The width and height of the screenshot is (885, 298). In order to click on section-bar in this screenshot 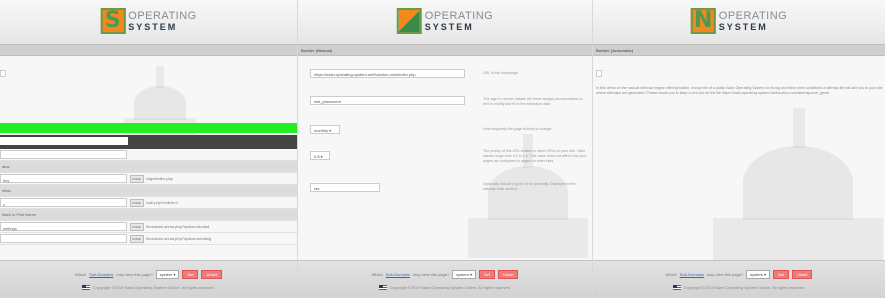, I will do `click(148, 50)`.